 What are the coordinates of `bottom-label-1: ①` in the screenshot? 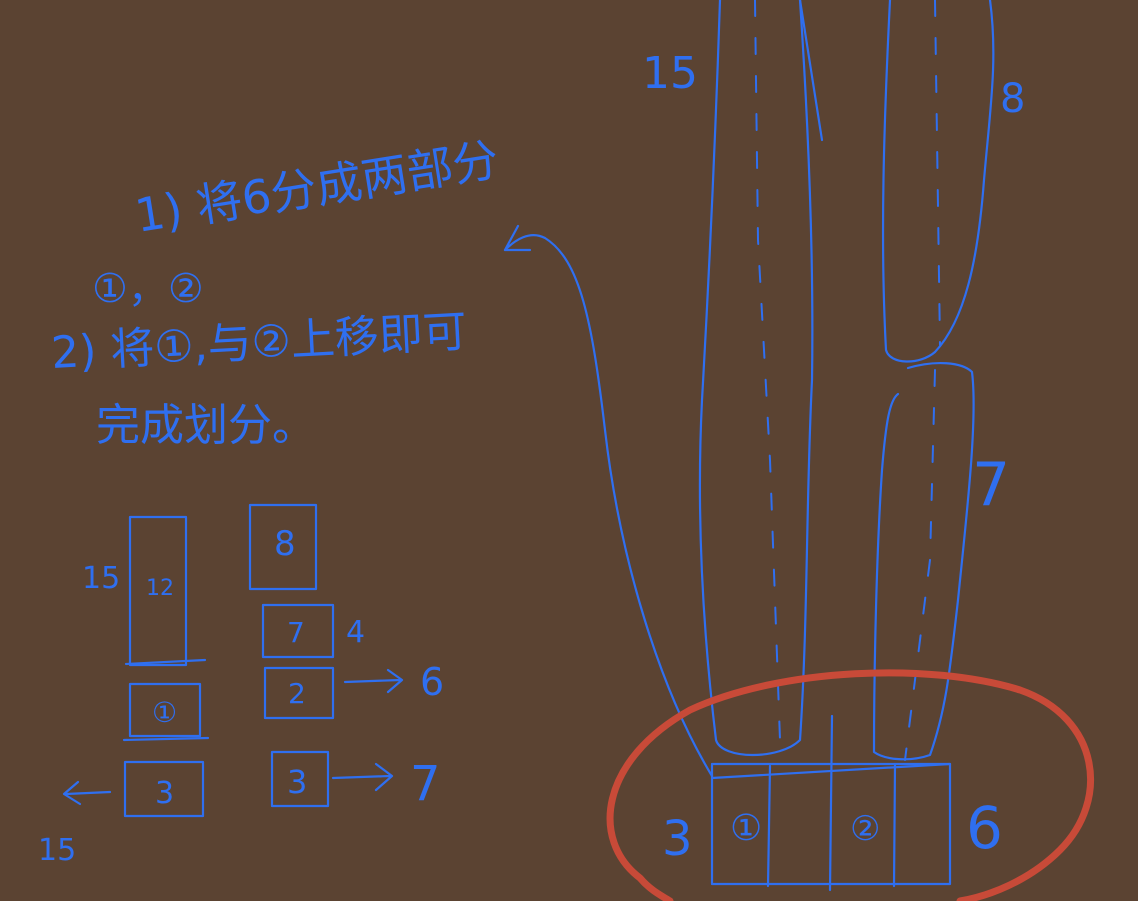 It's located at (746, 828).